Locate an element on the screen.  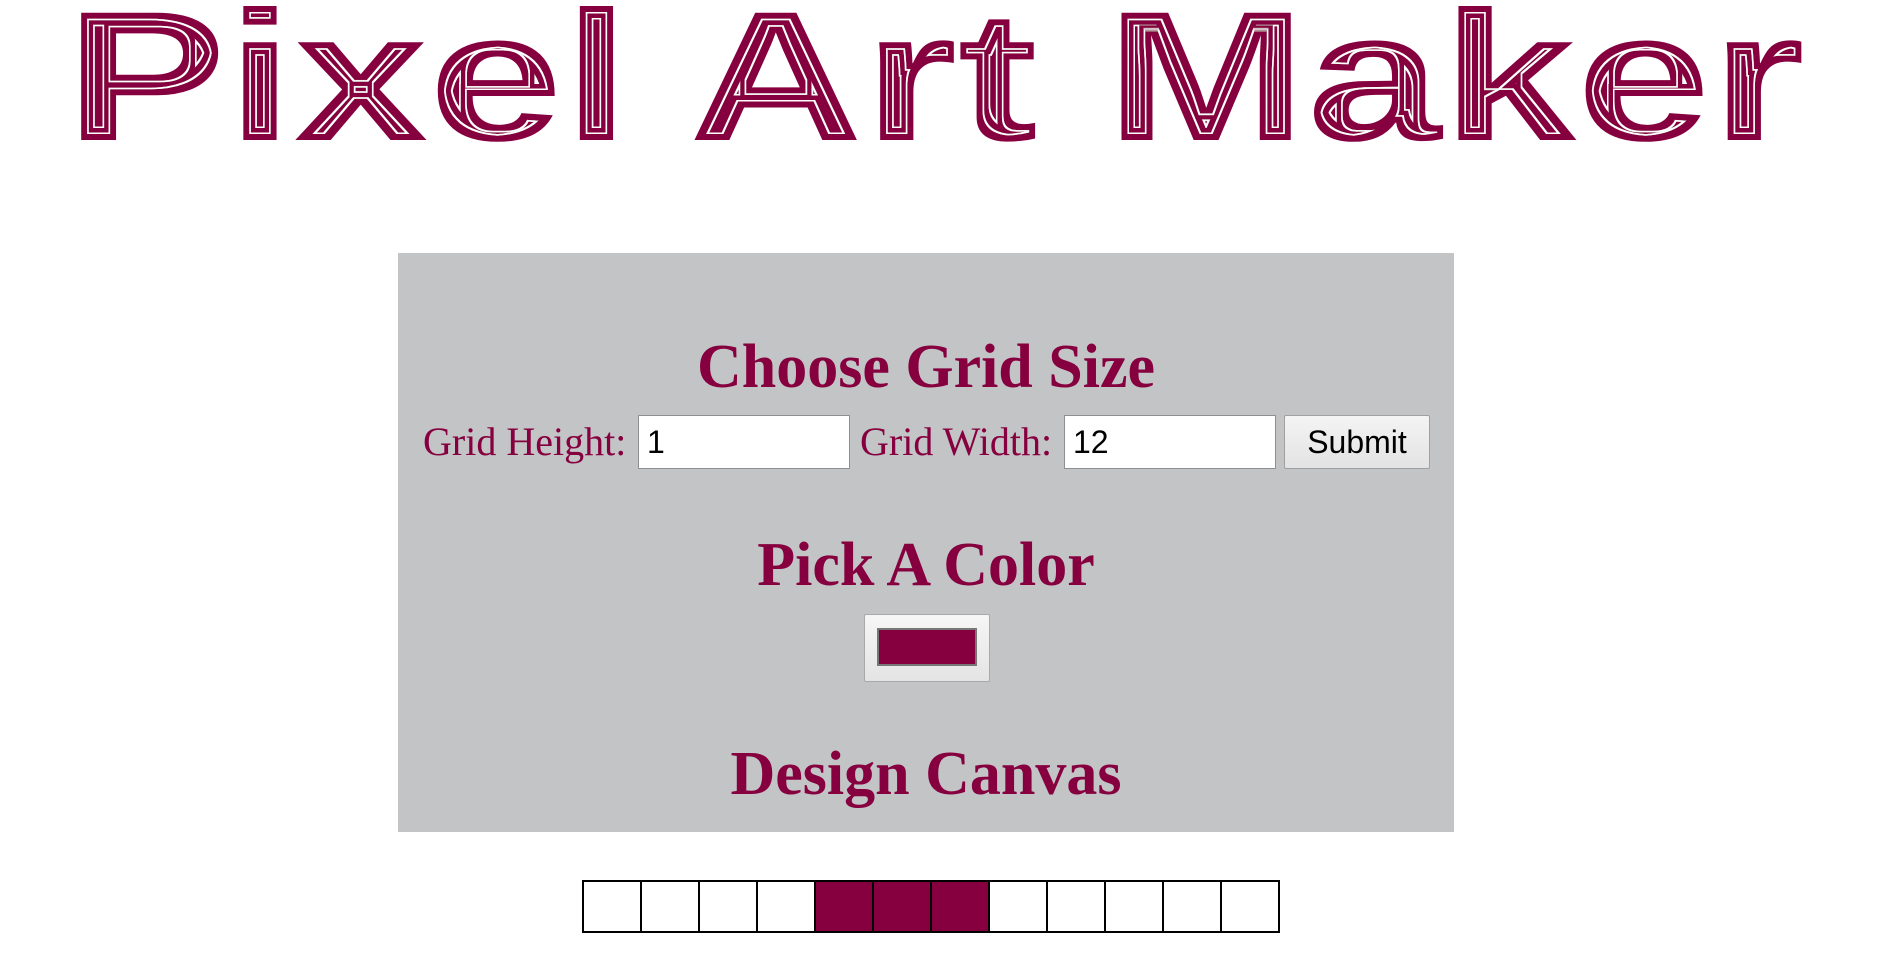
pick-color-heading: Pick A Color is located at coordinates (926, 565).